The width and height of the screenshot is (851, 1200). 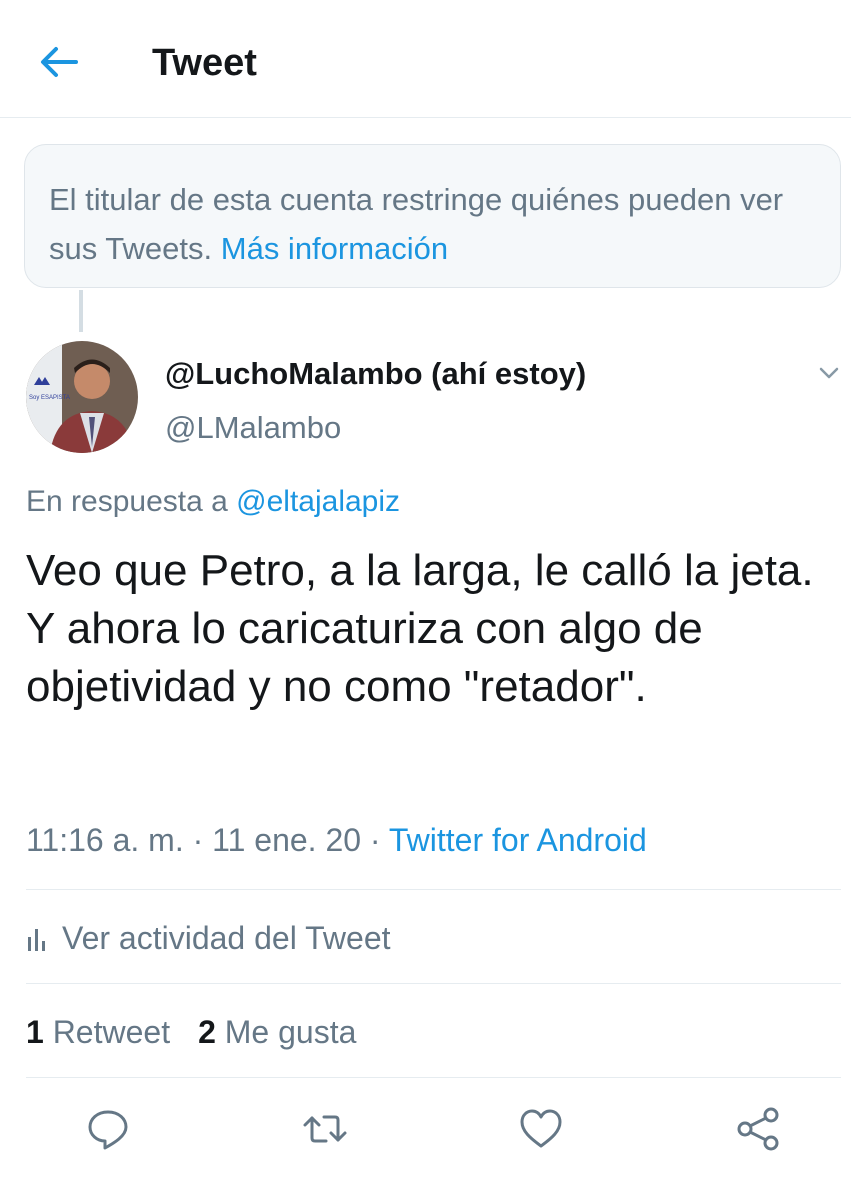 I want to click on retweets-label: Retweet, so click(x=111, y=1032).